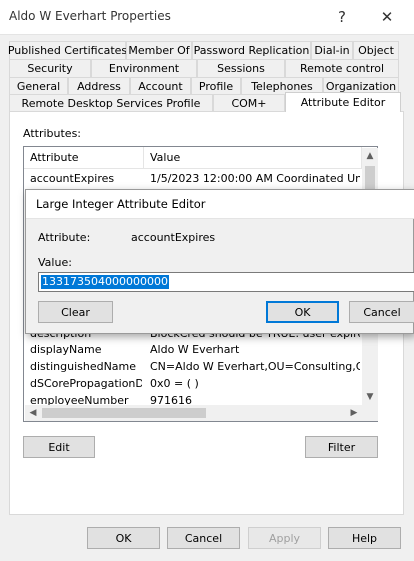 This screenshot has height=561, width=414. What do you see at coordinates (370, 413) in the screenshot?
I see `scroll-corner` at bounding box center [370, 413].